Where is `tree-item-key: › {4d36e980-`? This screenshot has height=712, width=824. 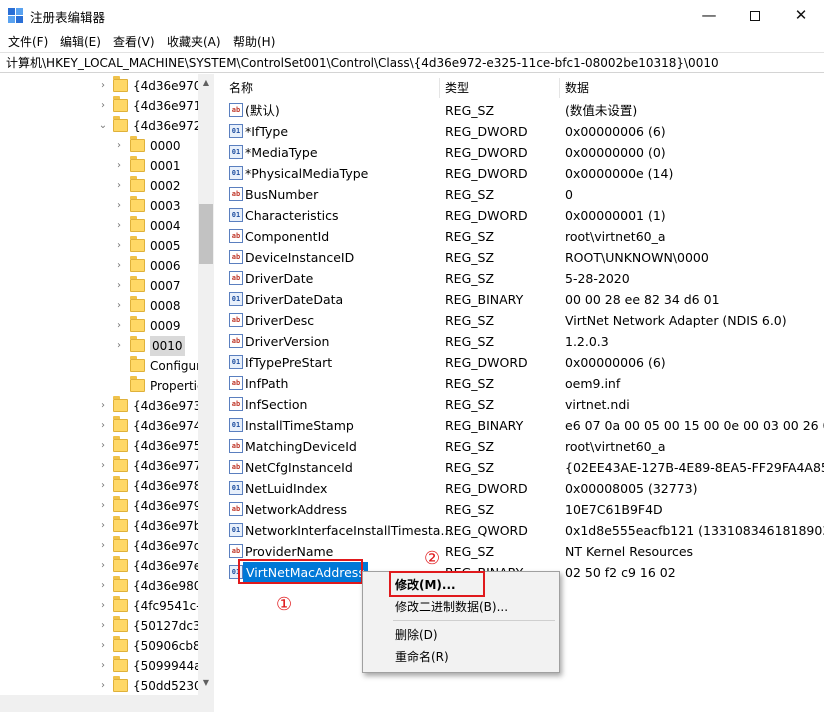 tree-item-key: › {4d36e980- is located at coordinates (103, 586).